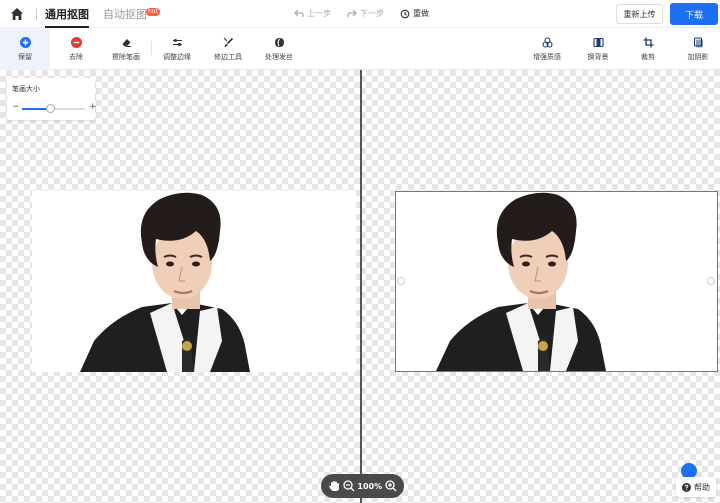 The height and width of the screenshot is (503, 720). What do you see at coordinates (50, 108) in the screenshot?
I see `brush-size-knob` at bounding box center [50, 108].